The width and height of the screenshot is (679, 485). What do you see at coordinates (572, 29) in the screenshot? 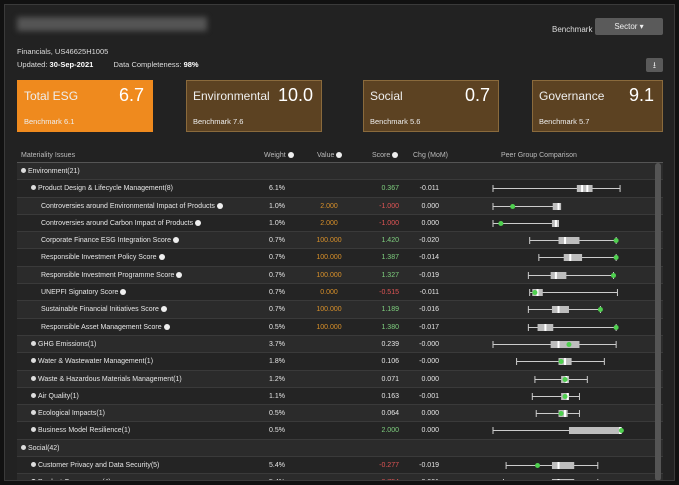
I see `benchmark-label: Benchmark` at bounding box center [572, 29].